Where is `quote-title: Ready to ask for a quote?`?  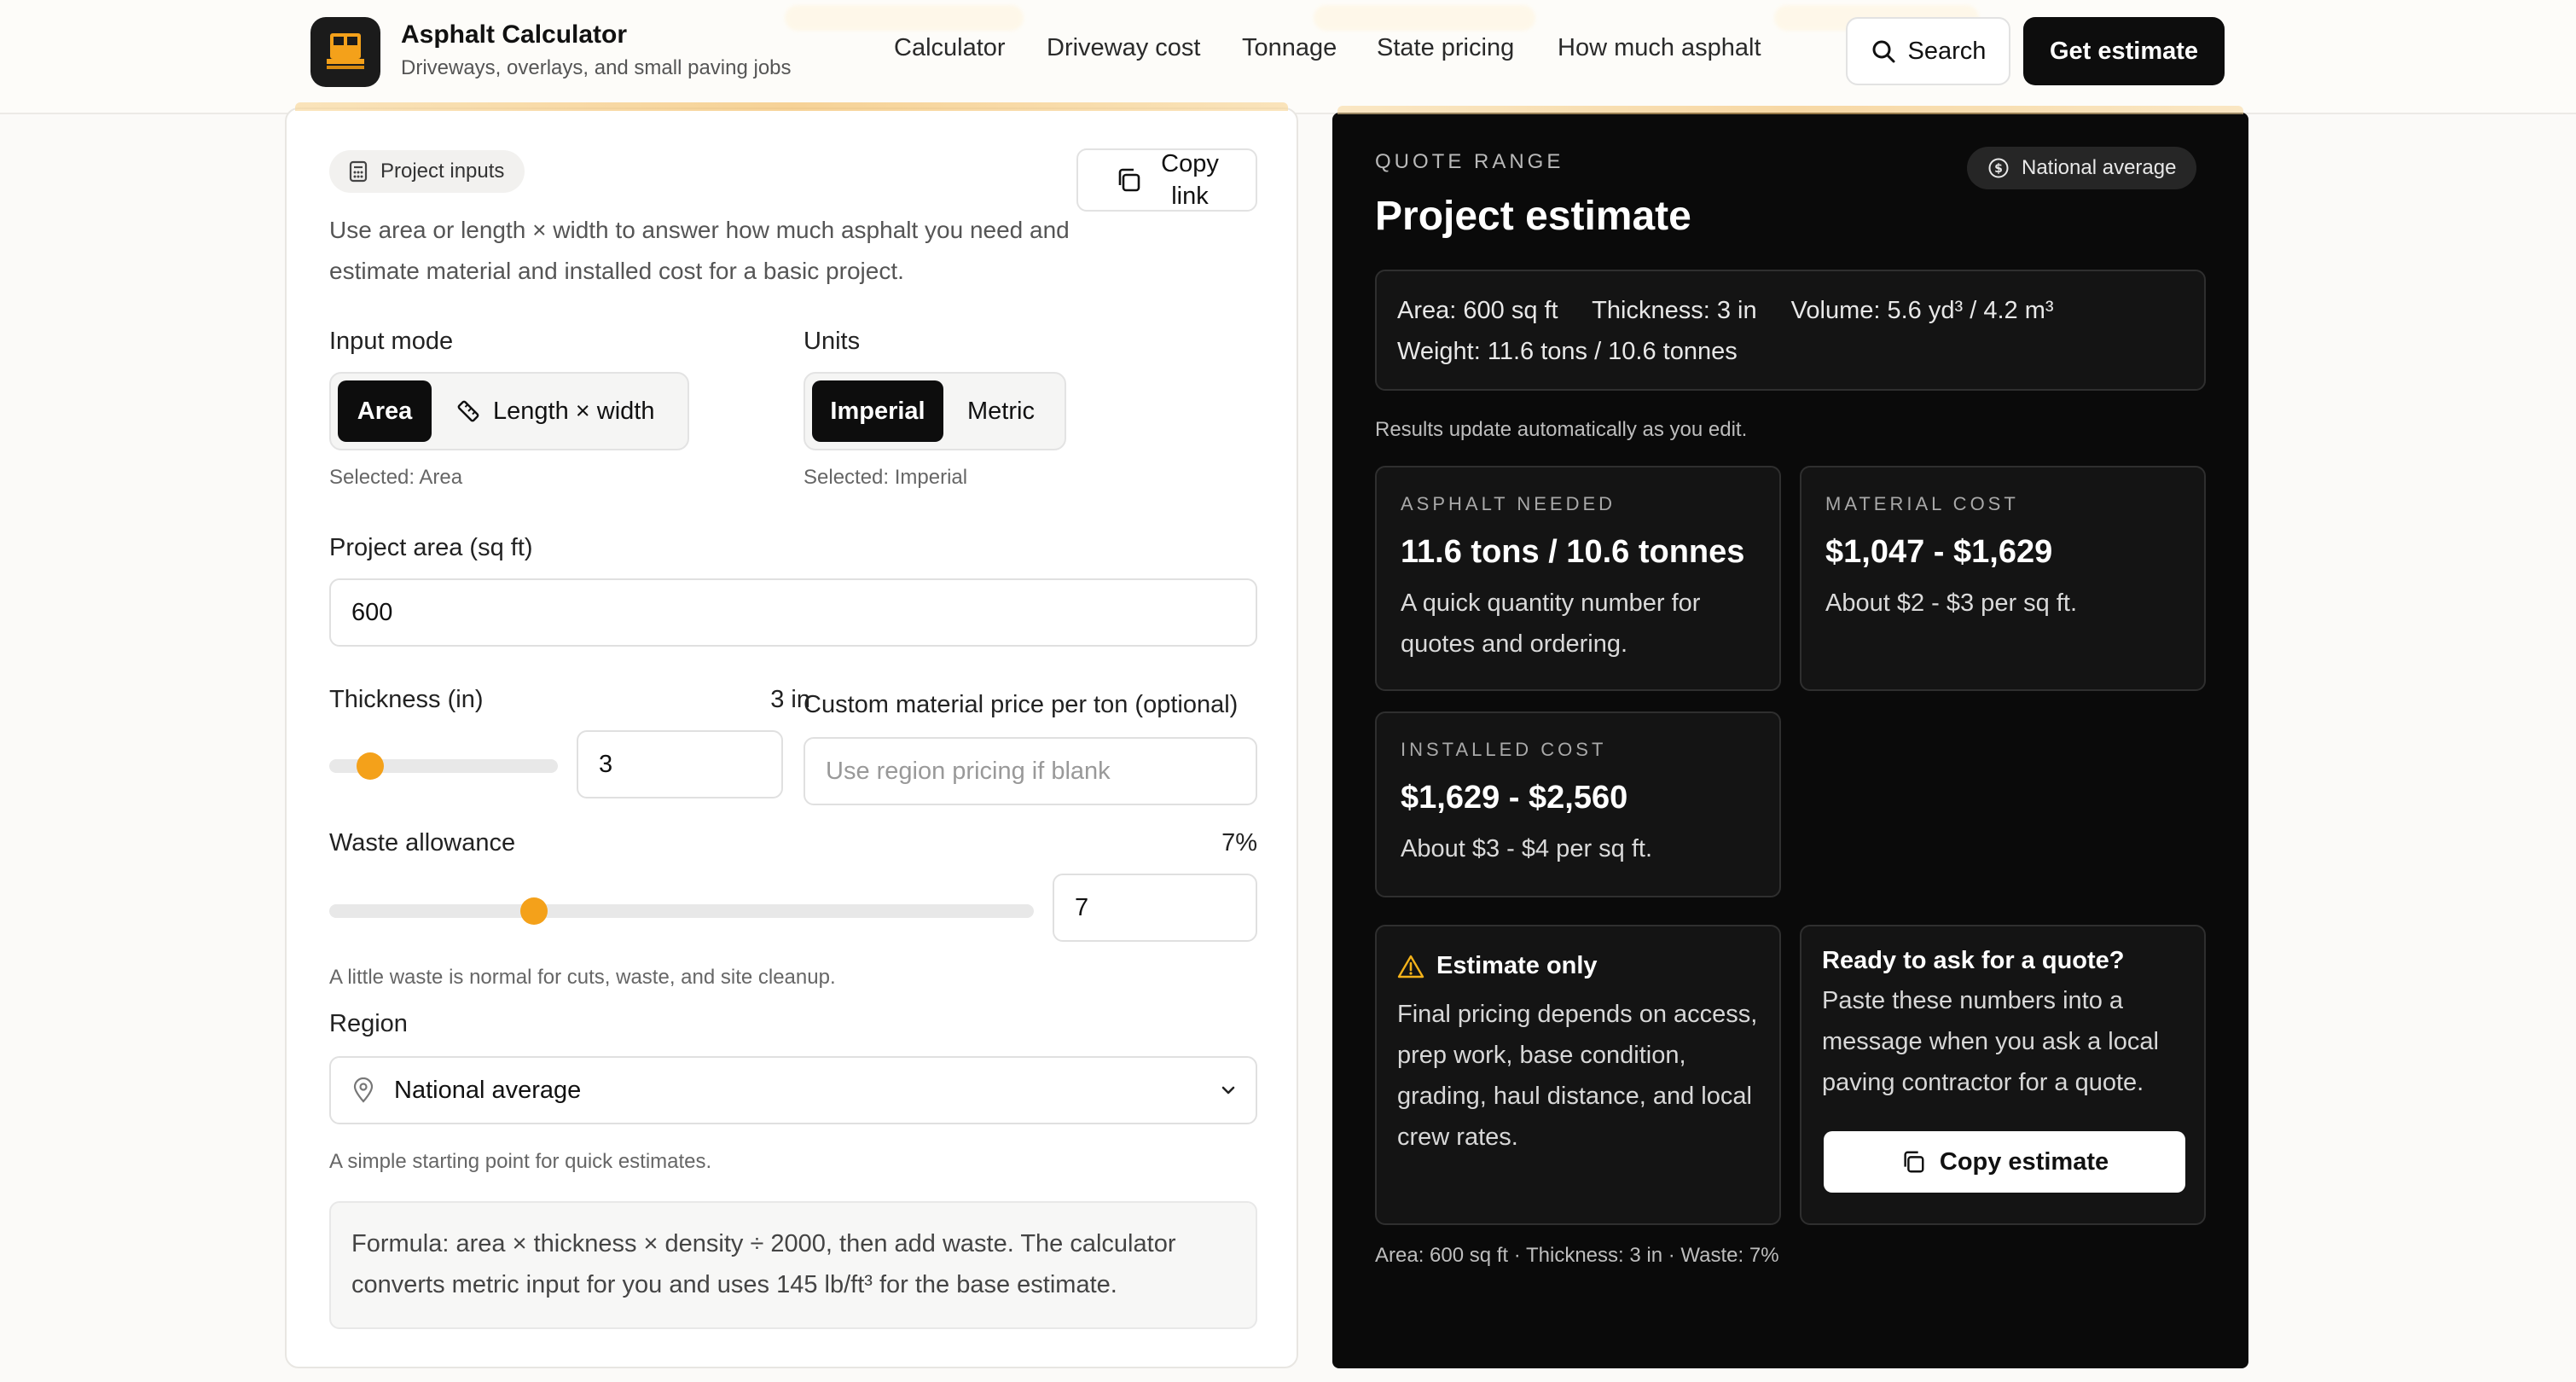 quote-title: Ready to ask for a quote? is located at coordinates (1973, 960).